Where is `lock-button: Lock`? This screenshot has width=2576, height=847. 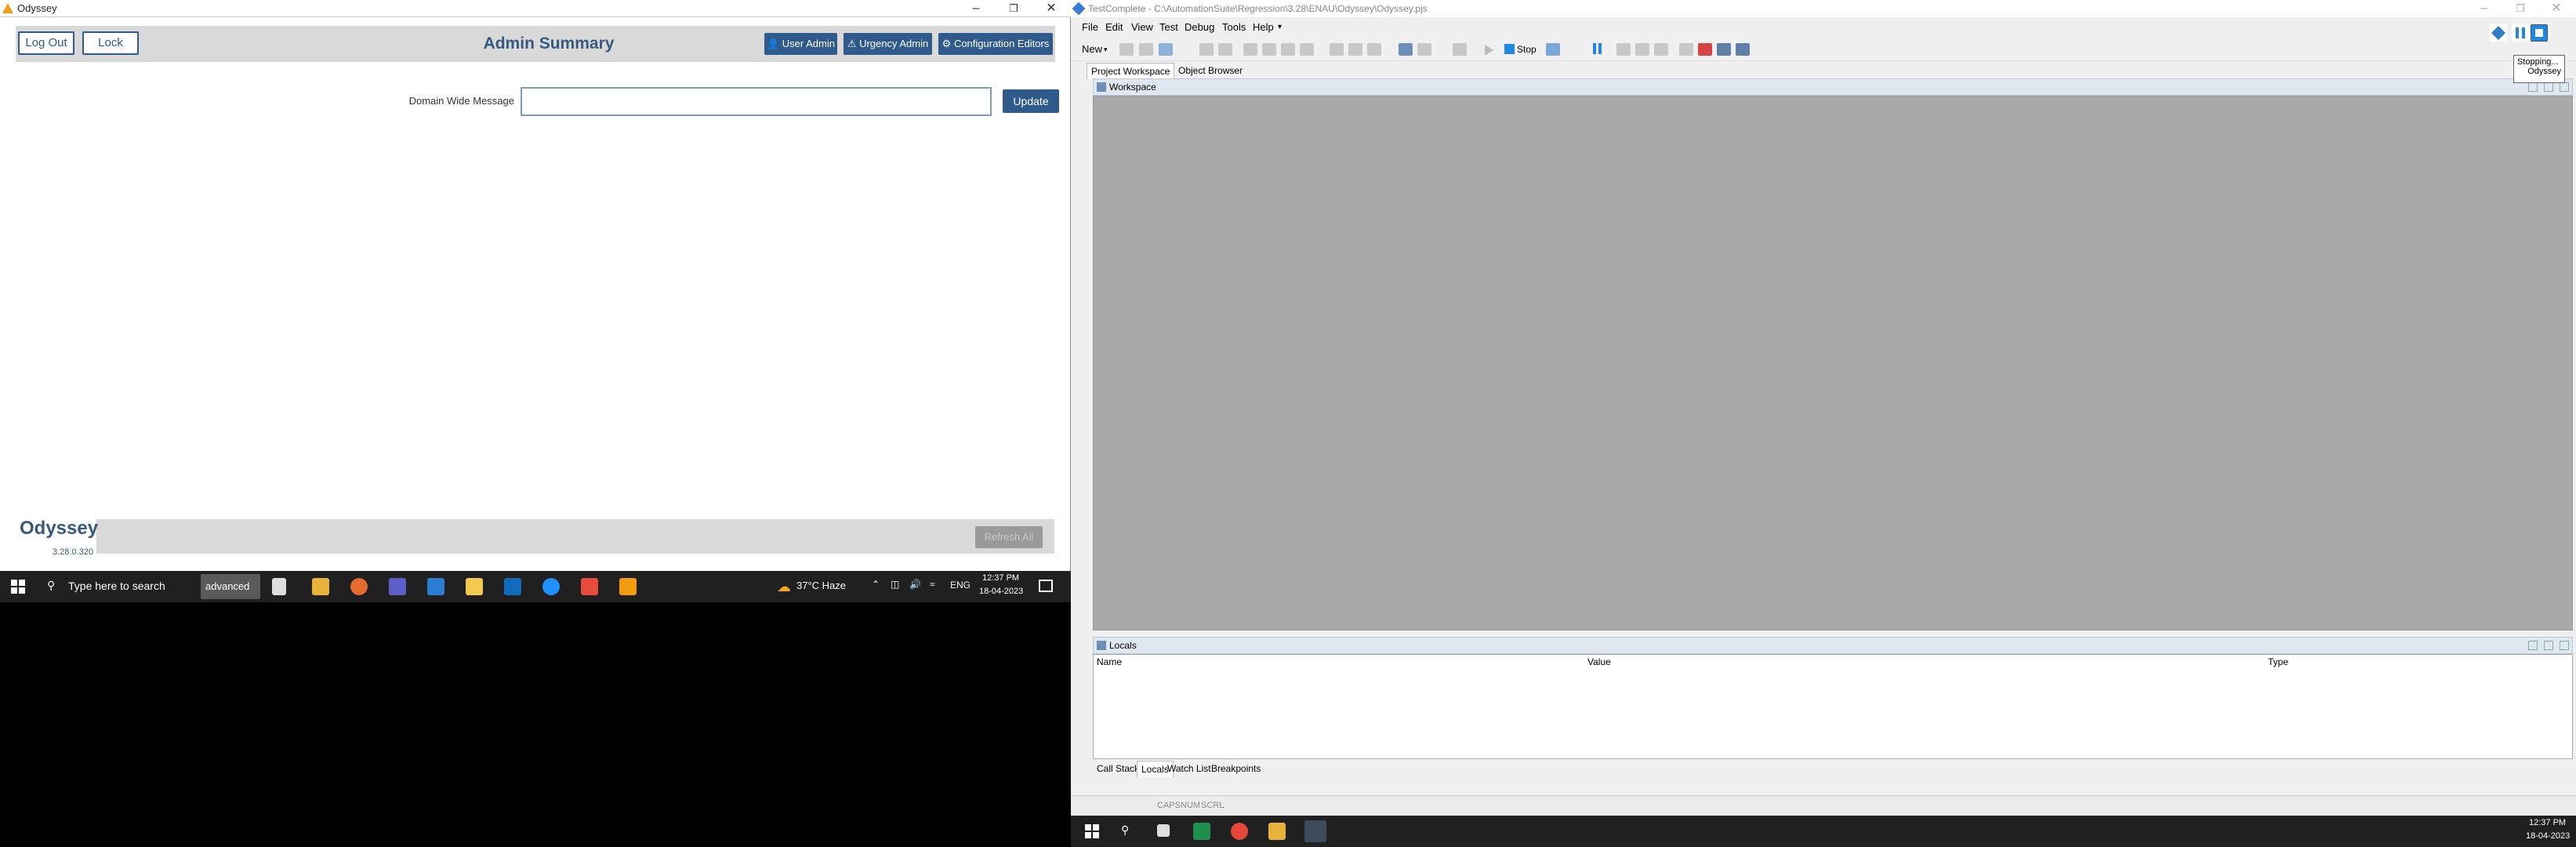
lock-button: Lock is located at coordinates (110, 43).